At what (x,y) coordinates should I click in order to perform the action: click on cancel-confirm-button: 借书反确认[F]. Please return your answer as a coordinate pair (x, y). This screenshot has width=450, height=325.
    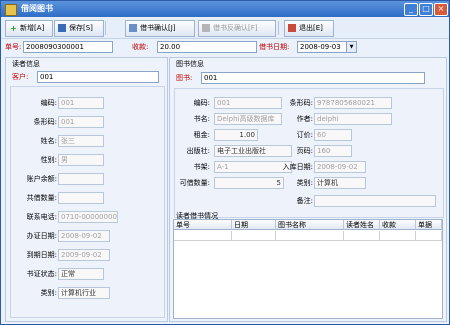
    Looking at the image, I should click on (237, 28).